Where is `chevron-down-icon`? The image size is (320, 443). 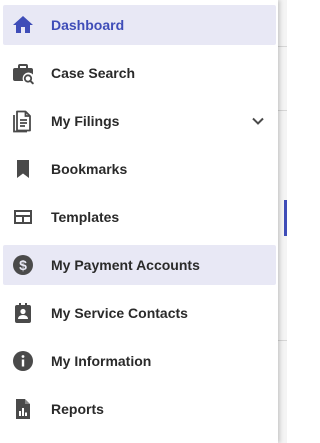
chevron-down-icon is located at coordinates (258, 121).